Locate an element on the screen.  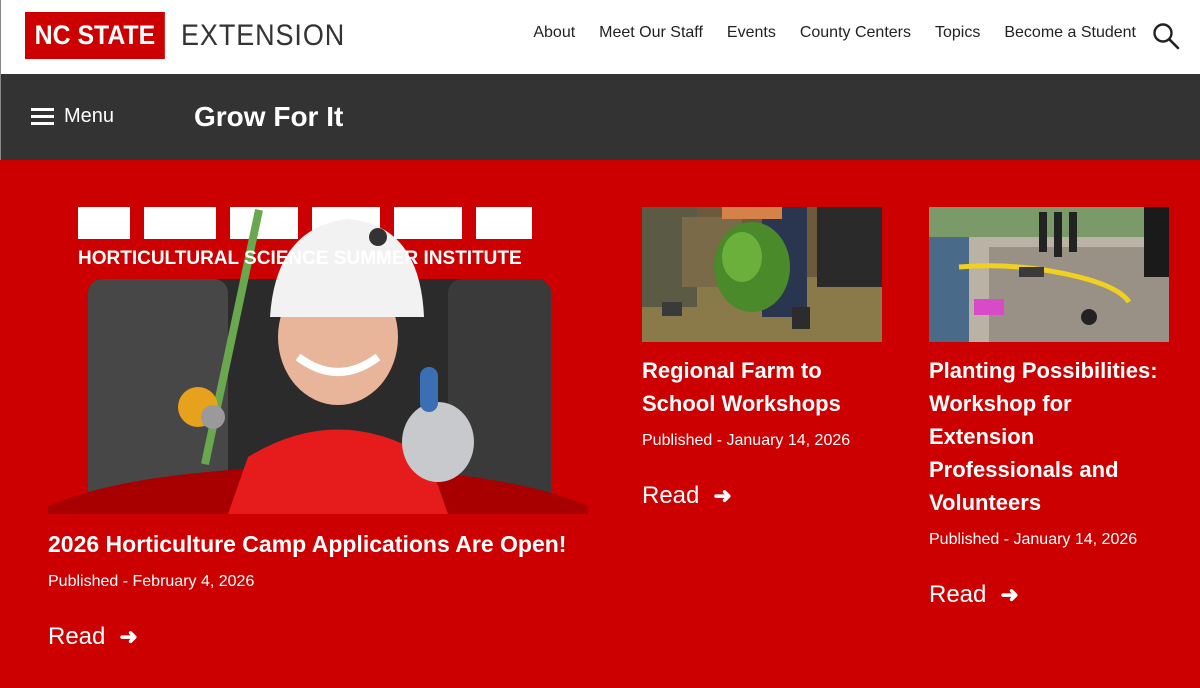
nav-link-meet-our-staff: Meet Our Staff is located at coordinates (651, 33).